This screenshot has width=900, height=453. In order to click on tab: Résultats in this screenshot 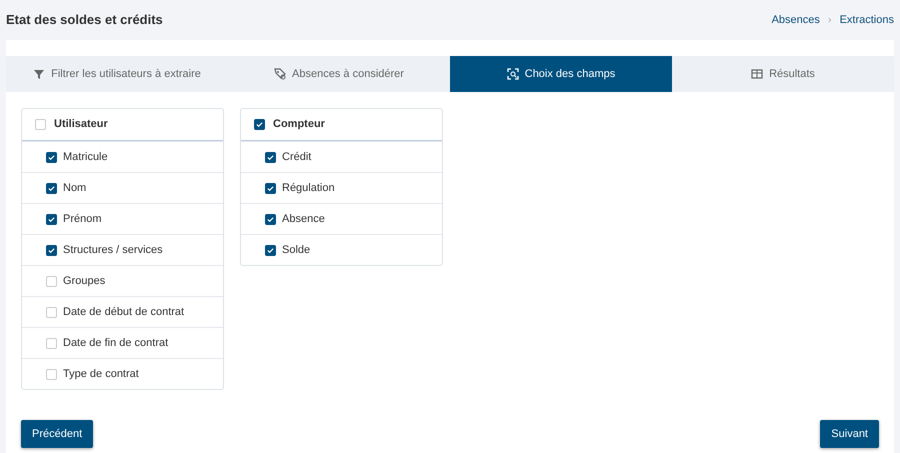, I will do `click(783, 74)`.